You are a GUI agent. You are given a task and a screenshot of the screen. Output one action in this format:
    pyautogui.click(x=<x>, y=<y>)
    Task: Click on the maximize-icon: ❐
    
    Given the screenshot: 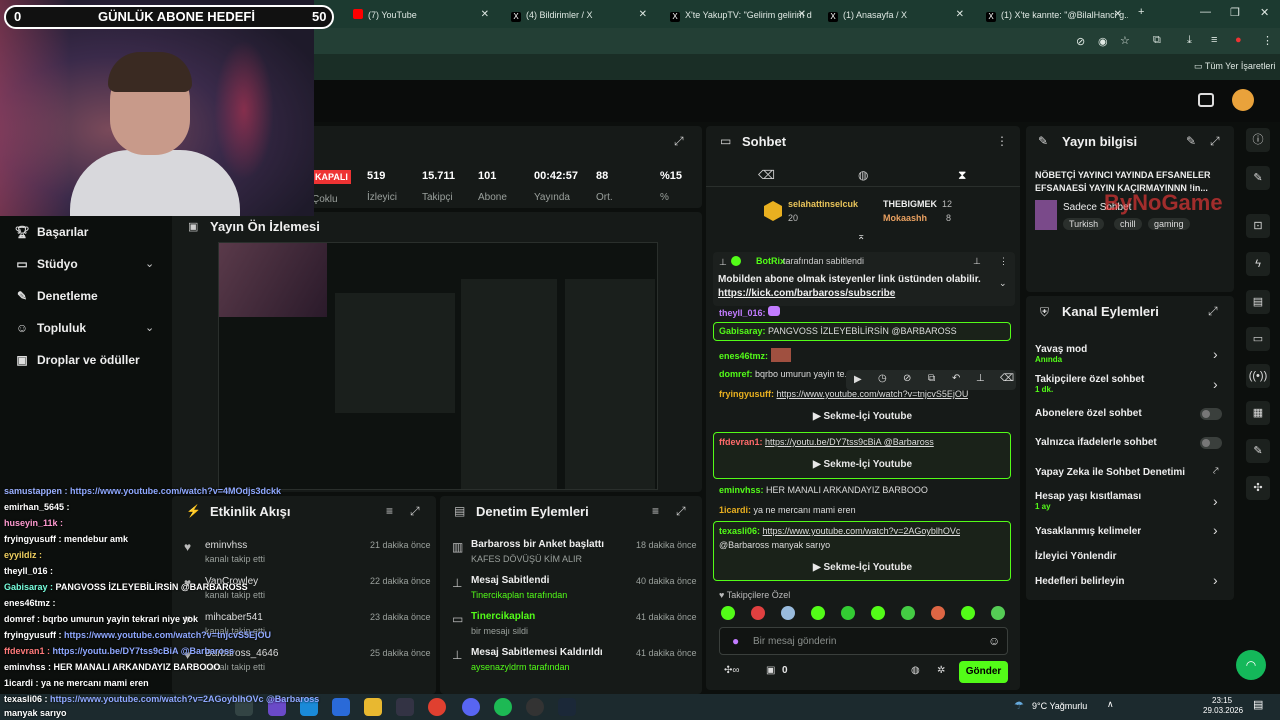 What is the action you would take?
    pyautogui.click(x=1235, y=12)
    